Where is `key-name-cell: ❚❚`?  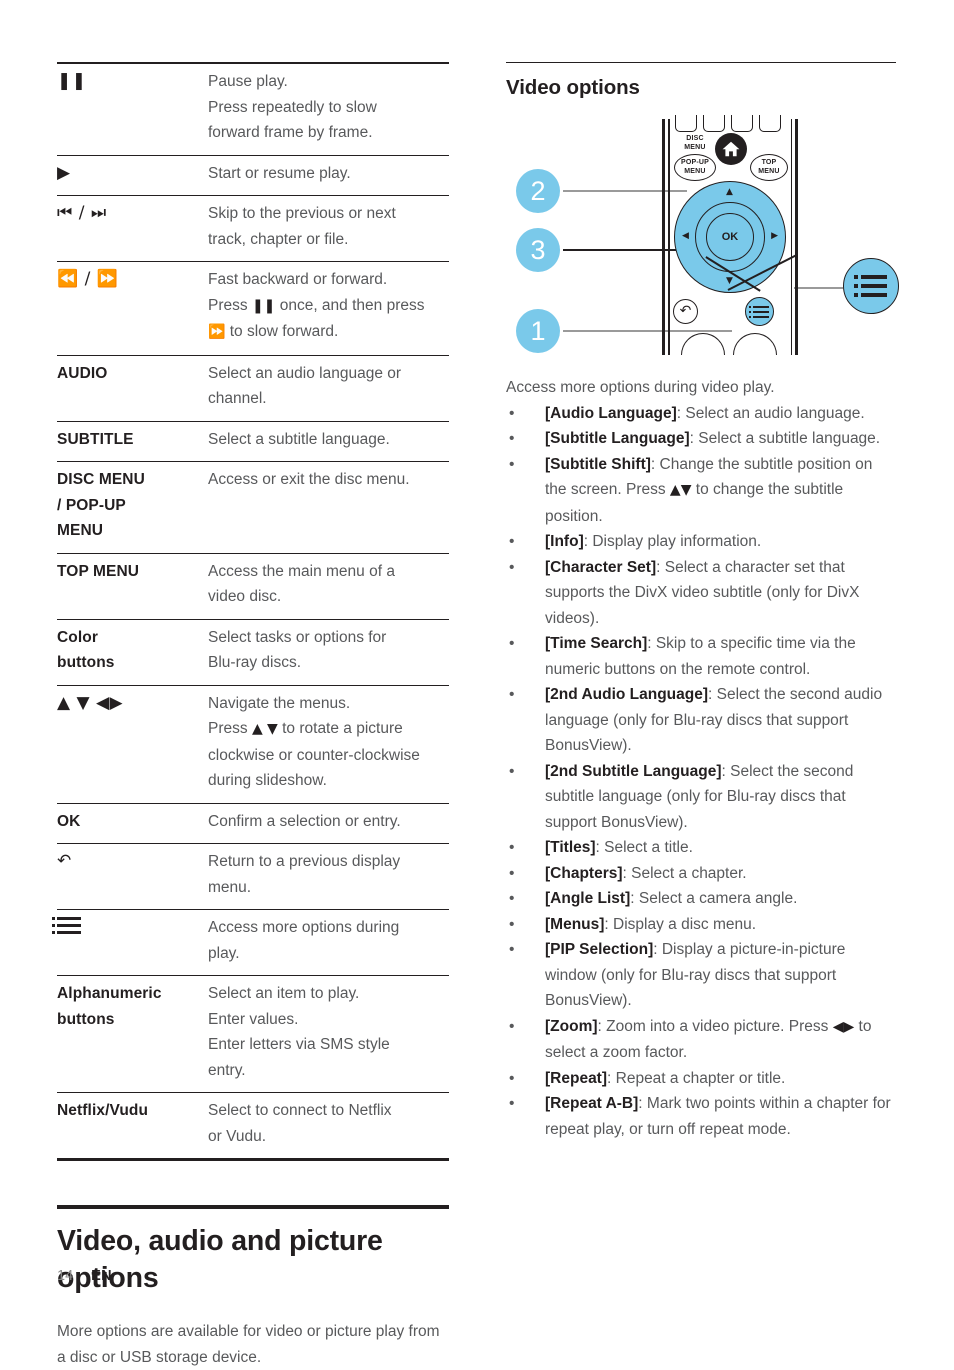
key-name-cell: ❚❚ is located at coordinates (72, 81).